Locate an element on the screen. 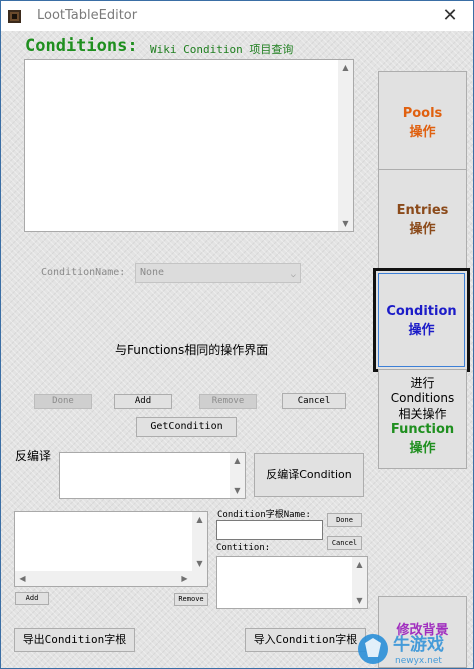 Image resolution: width=474 pixels, height=669 pixels. done-button: Done is located at coordinates (63, 401).